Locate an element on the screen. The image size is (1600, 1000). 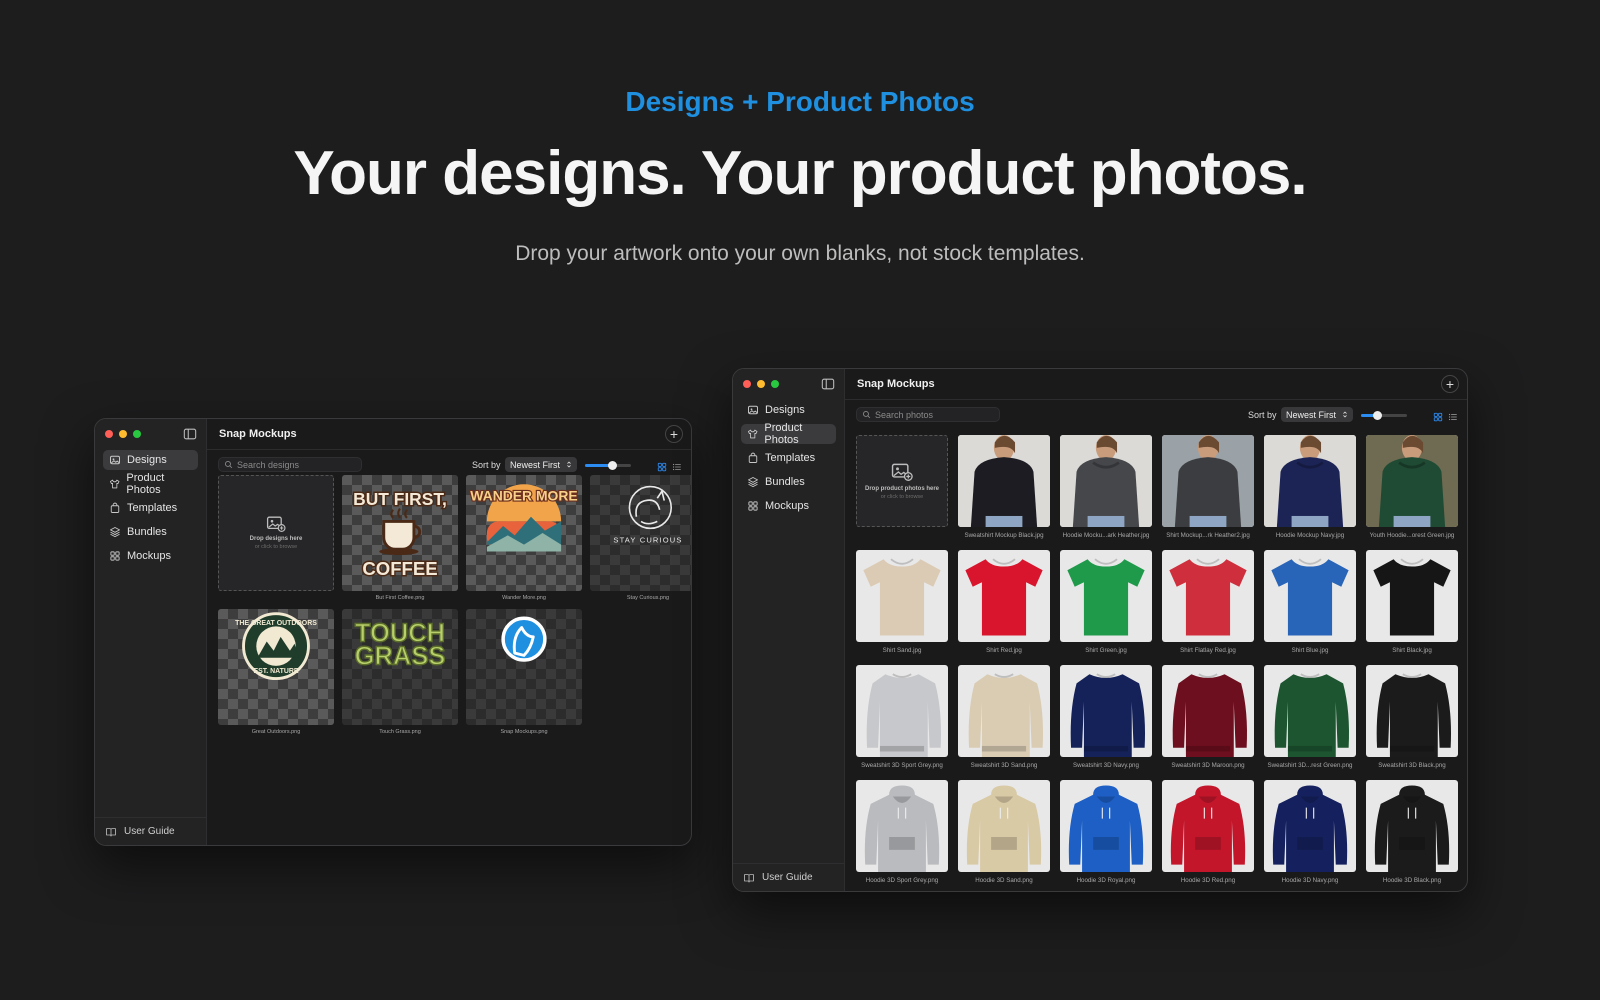
product-photo-caption: Shirt Red.jpg is located at coordinates (1004, 650).